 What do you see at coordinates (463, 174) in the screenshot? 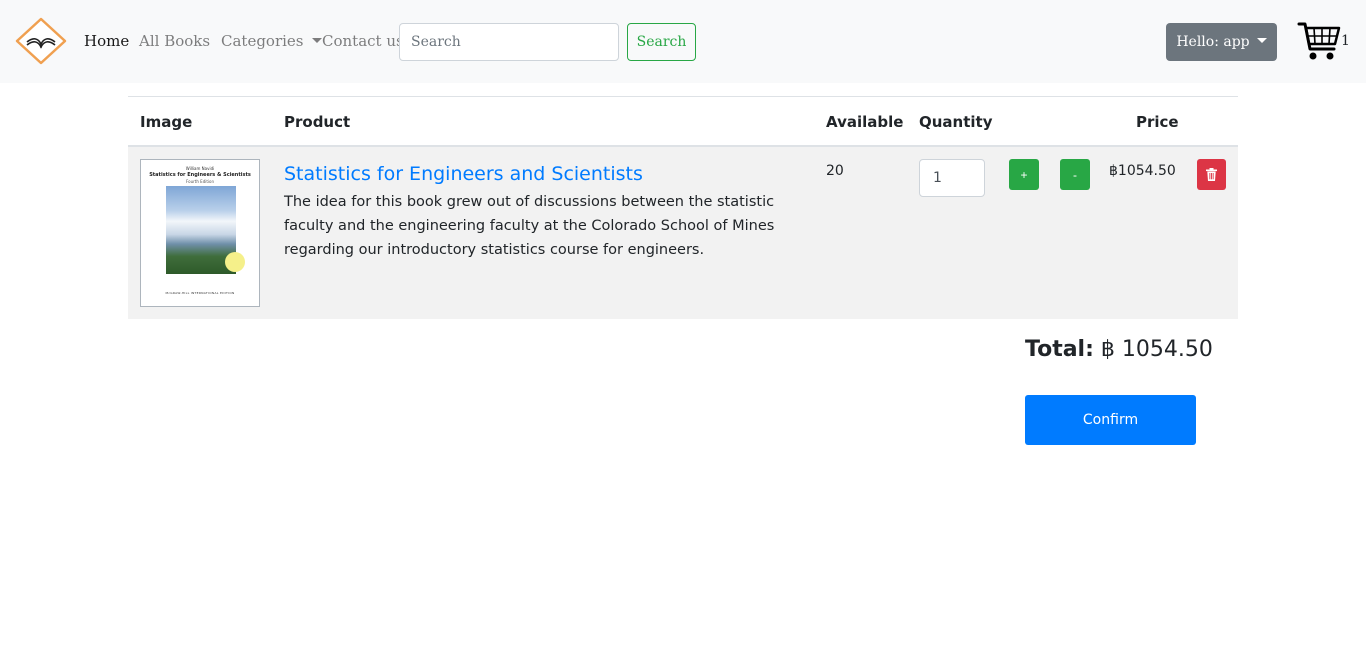
I see `product-title-link: Statistics for Engineers and Scientists` at bounding box center [463, 174].